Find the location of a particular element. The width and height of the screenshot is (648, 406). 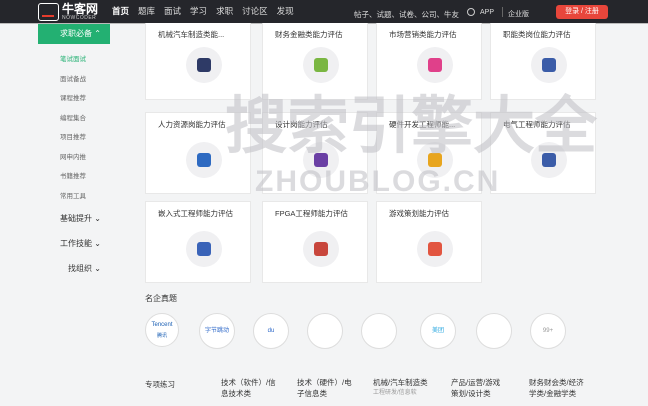

plug-icon is located at coordinates (549, 160).